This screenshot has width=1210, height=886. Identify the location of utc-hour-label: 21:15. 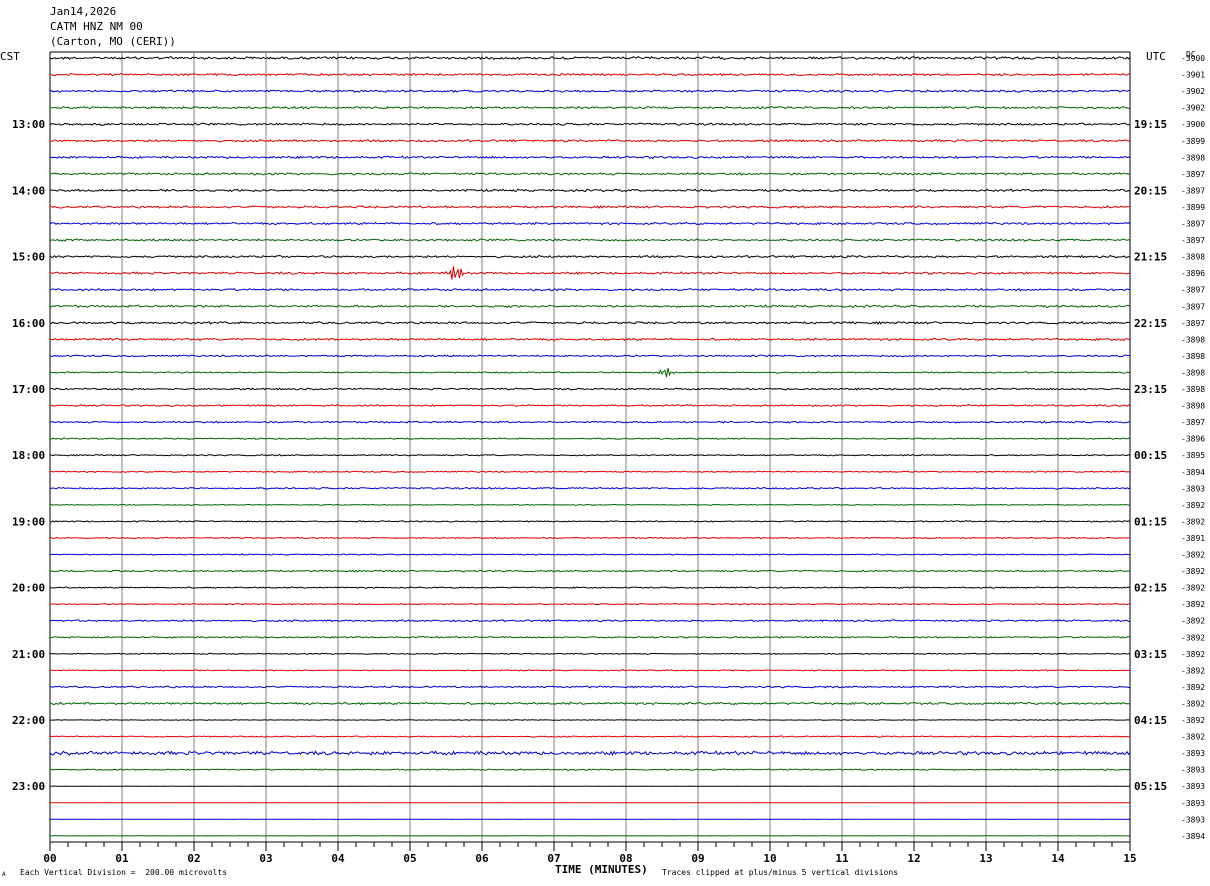
(1150, 257).